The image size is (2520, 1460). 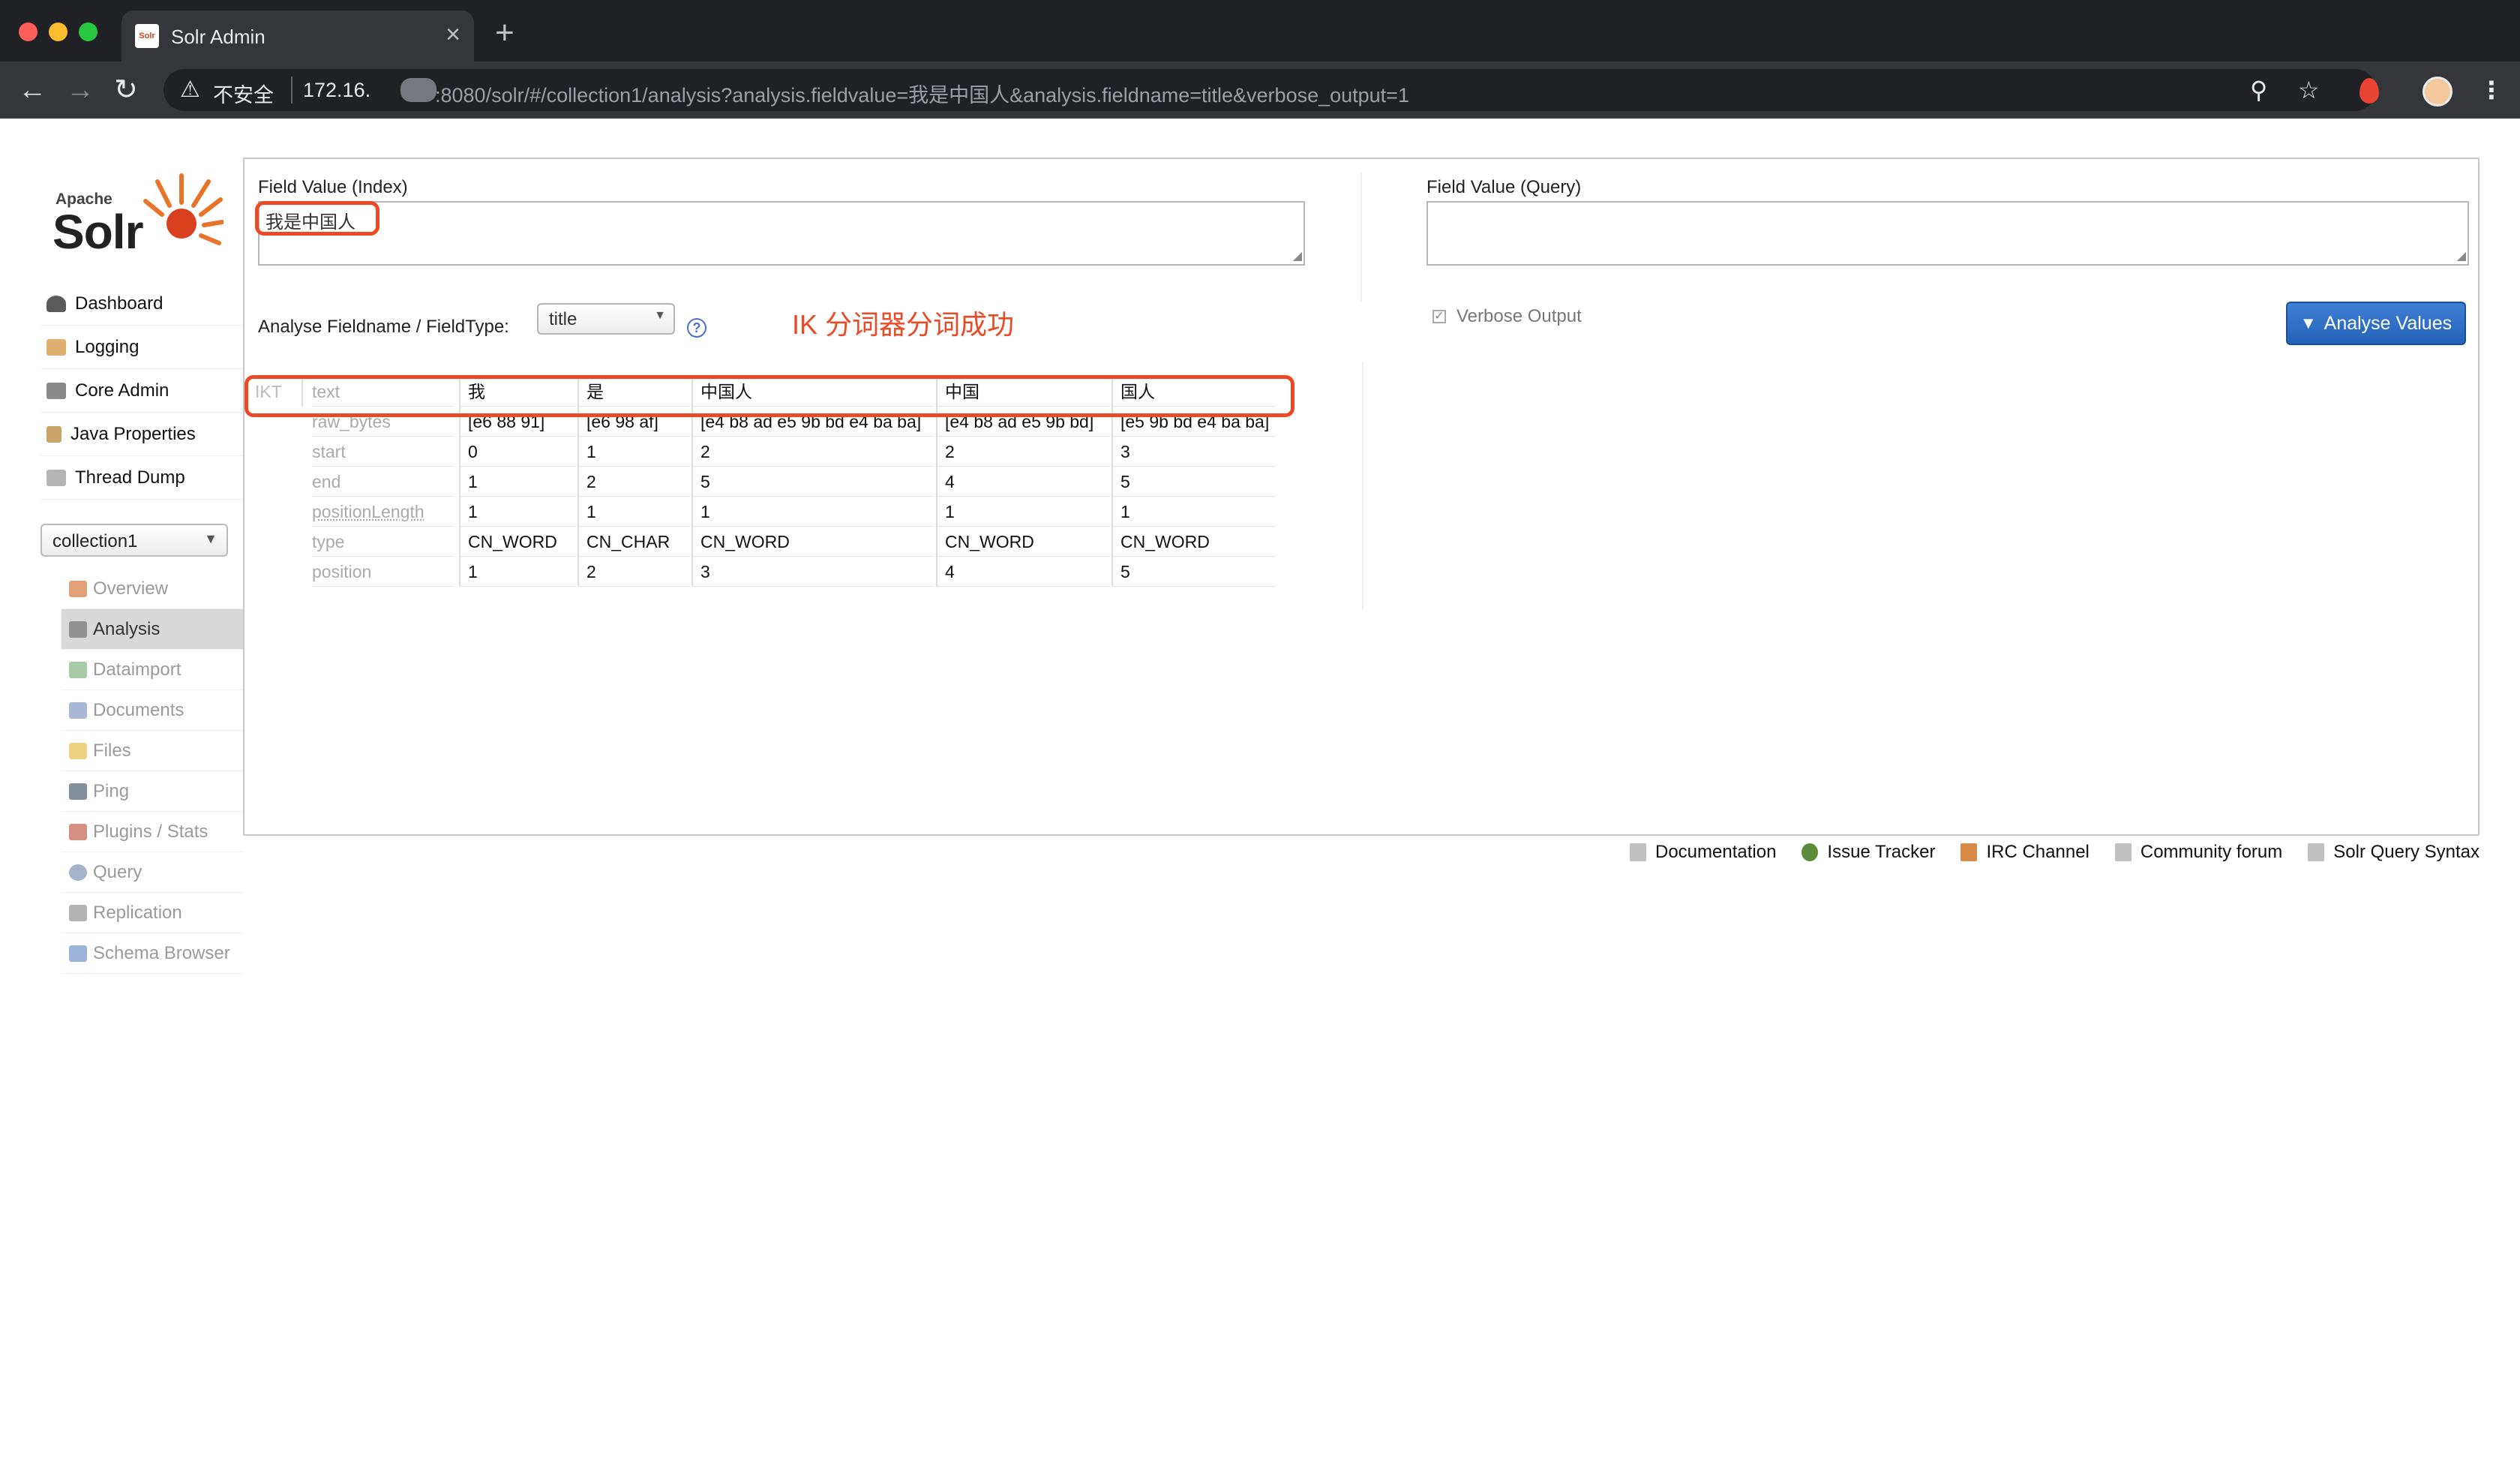 I want to click on insecure-label: 不安全, so click(x=243, y=93).